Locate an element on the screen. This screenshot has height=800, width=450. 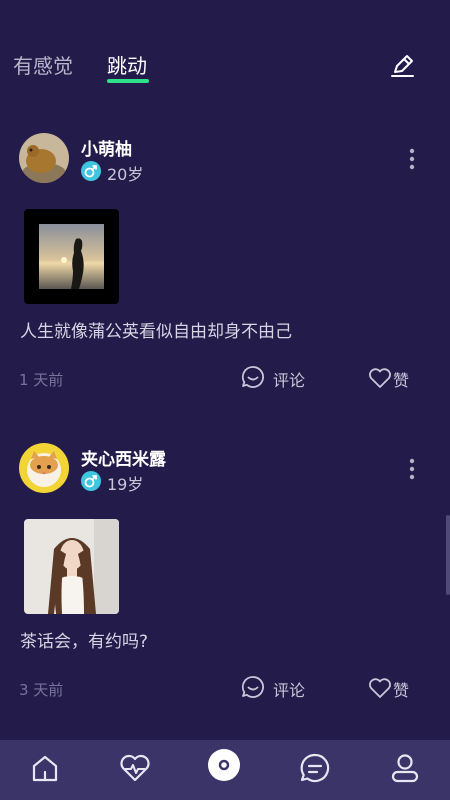
post-text: 人生就像蒲公英看似自由却身不由己 is located at coordinates (156, 332).